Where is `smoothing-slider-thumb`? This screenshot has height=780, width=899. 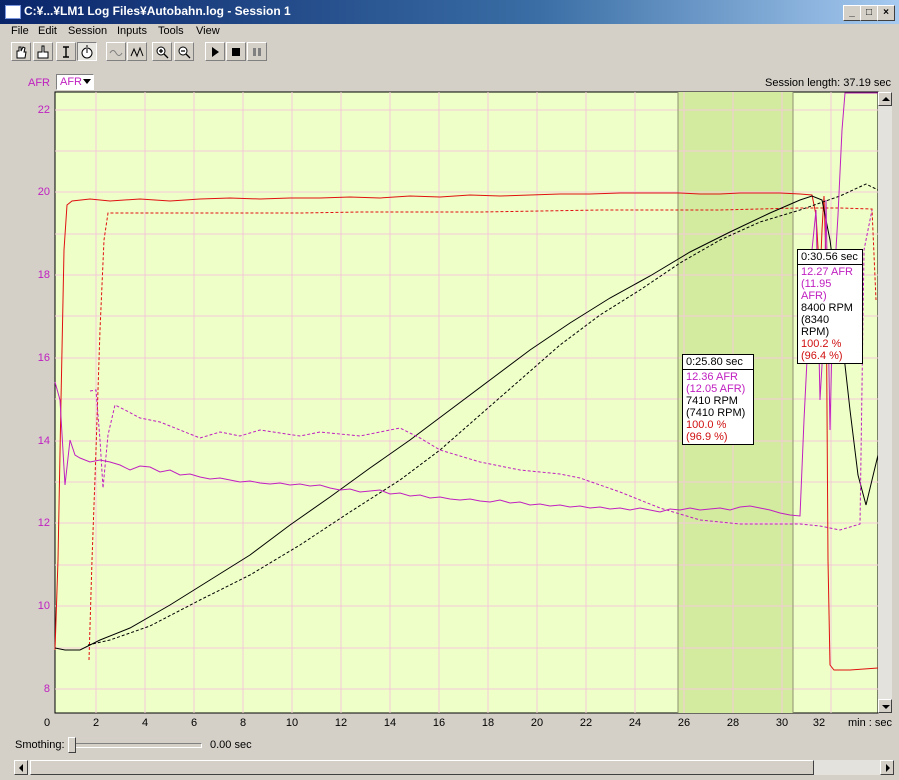
smoothing-slider-thumb is located at coordinates (72, 745).